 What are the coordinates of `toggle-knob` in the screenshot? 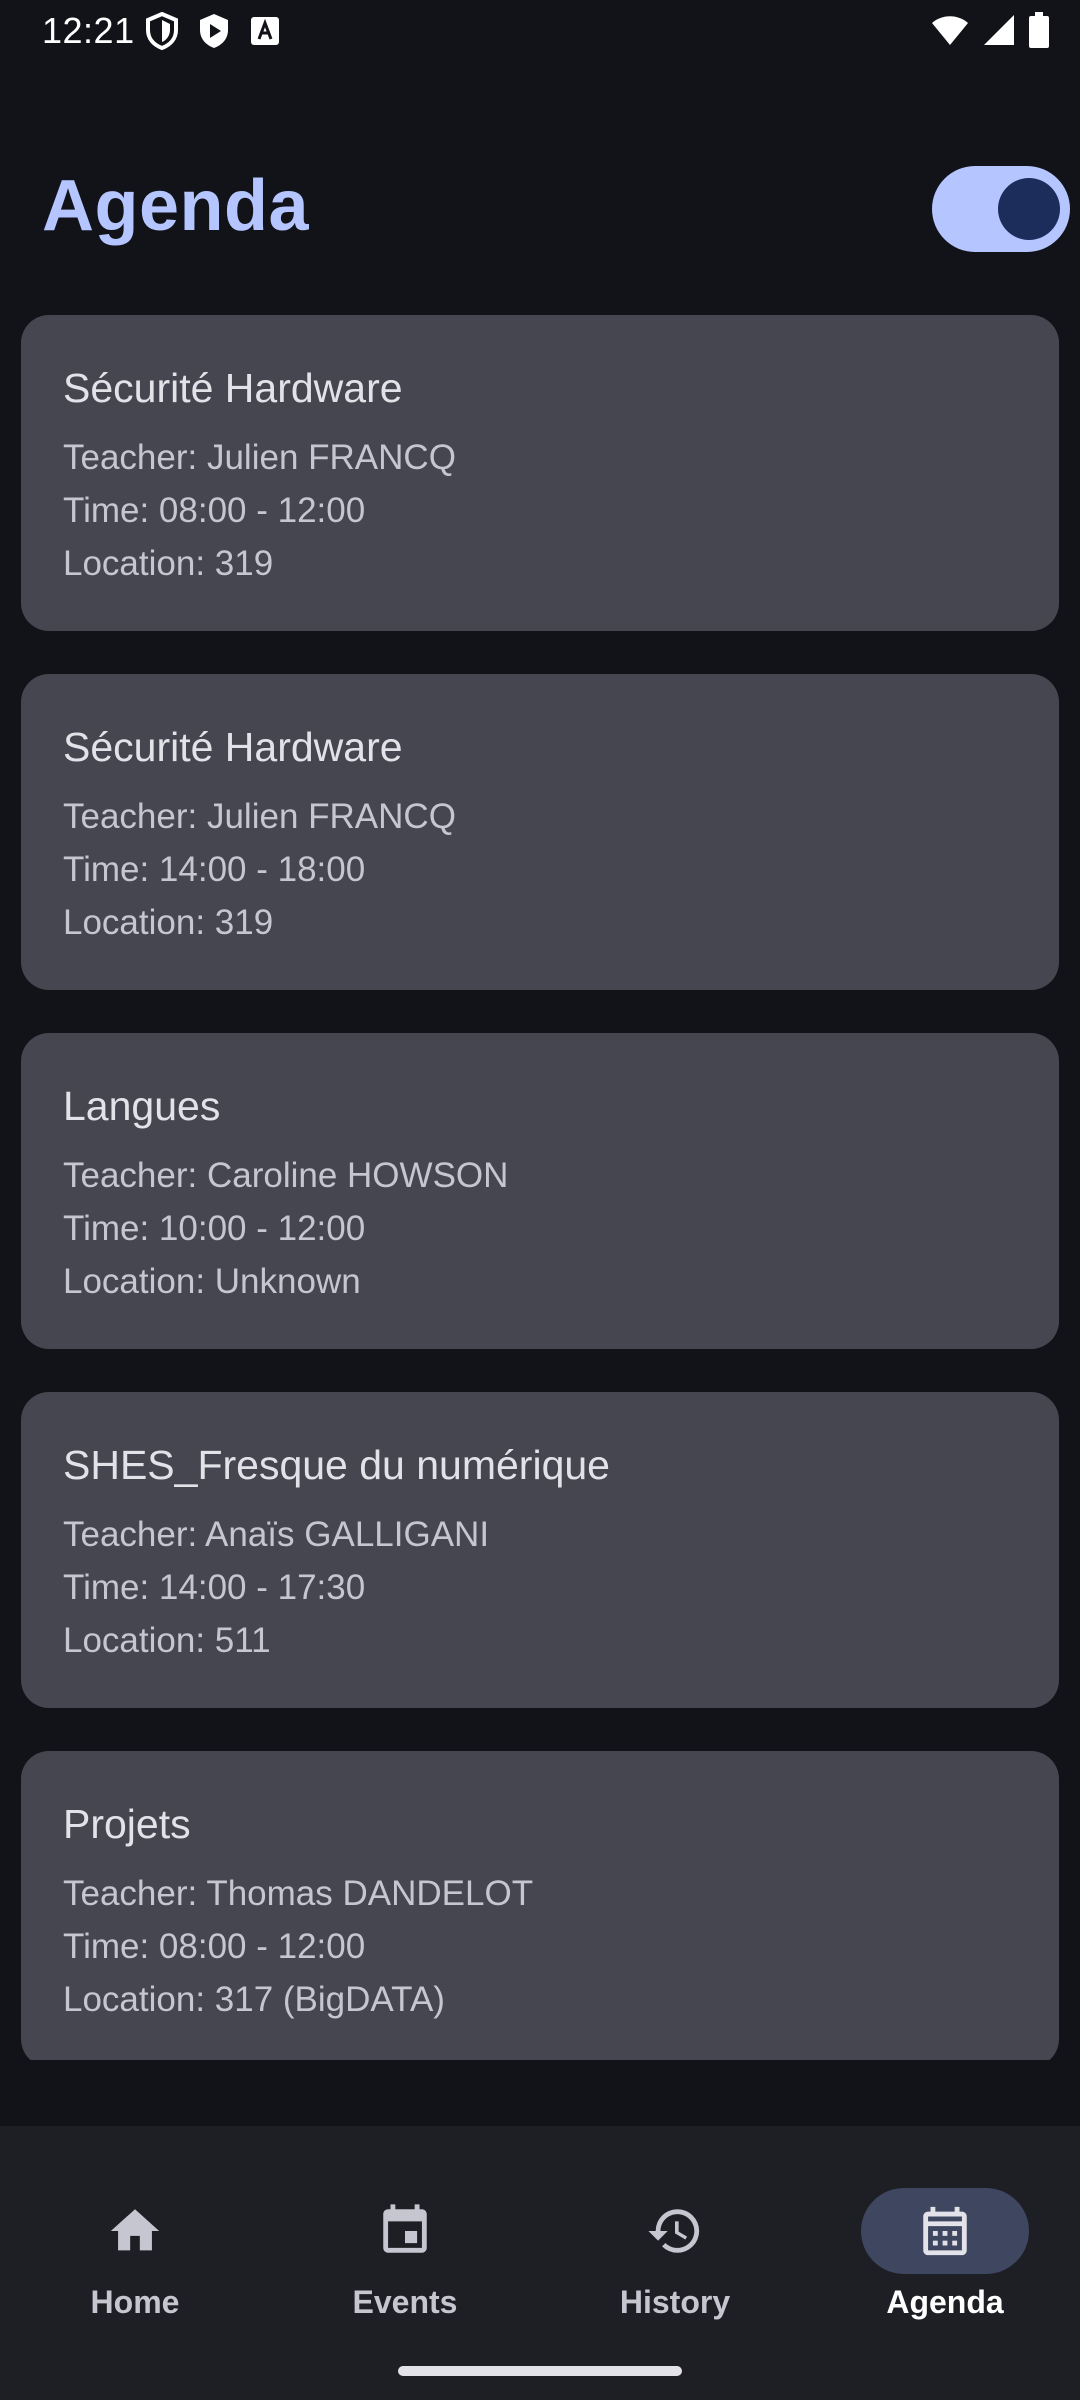 It's located at (1029, 209).